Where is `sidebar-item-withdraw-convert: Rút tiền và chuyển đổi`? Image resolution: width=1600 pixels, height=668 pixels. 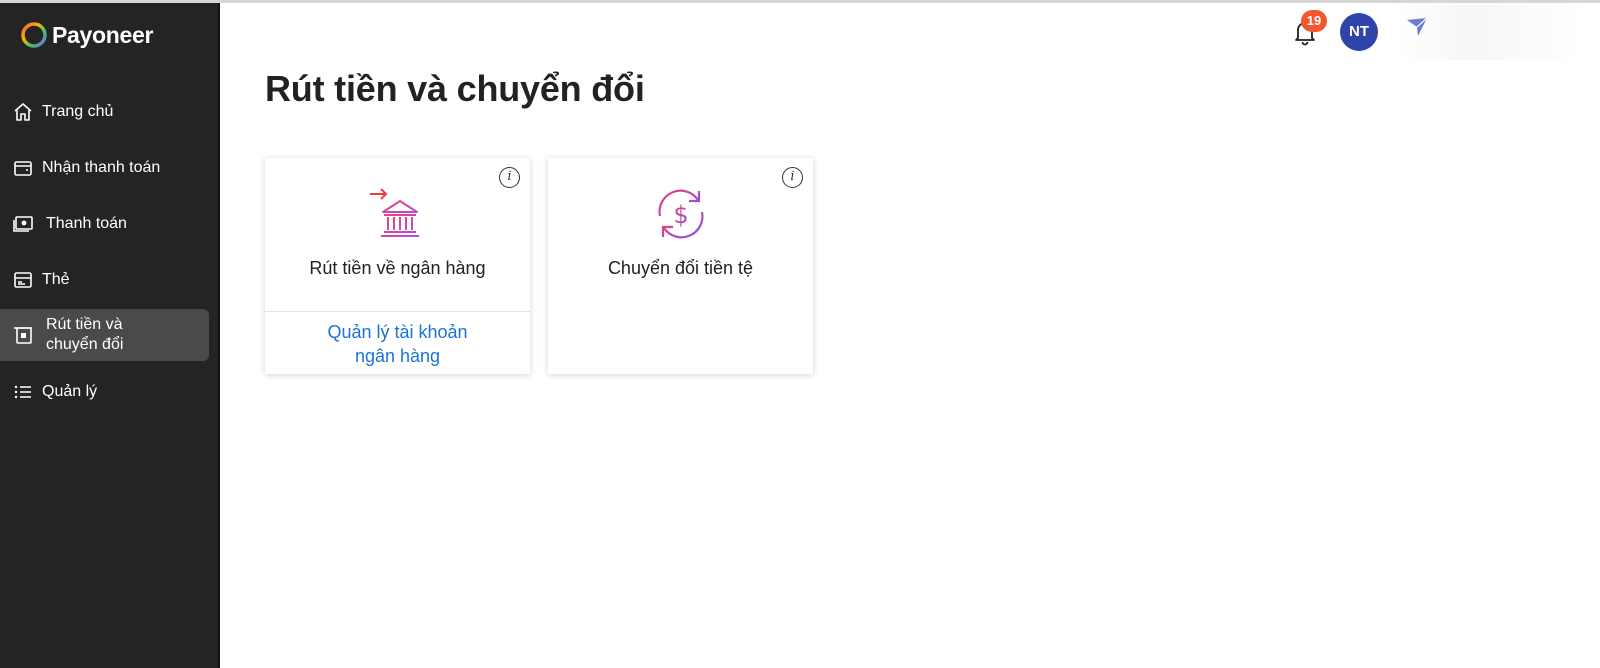 sidebar-item-withdraw-convert: Rút tiền và chuyển đổi is located at coordinates (104, 335).